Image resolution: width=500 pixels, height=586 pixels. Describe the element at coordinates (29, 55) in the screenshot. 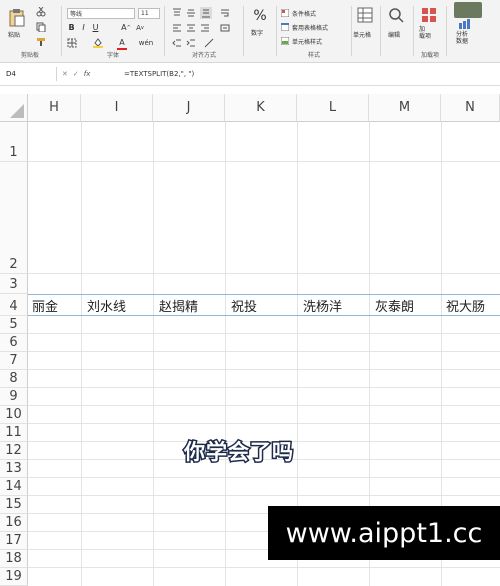

I see `clipboard-group-label: 剪贴板` at that location.